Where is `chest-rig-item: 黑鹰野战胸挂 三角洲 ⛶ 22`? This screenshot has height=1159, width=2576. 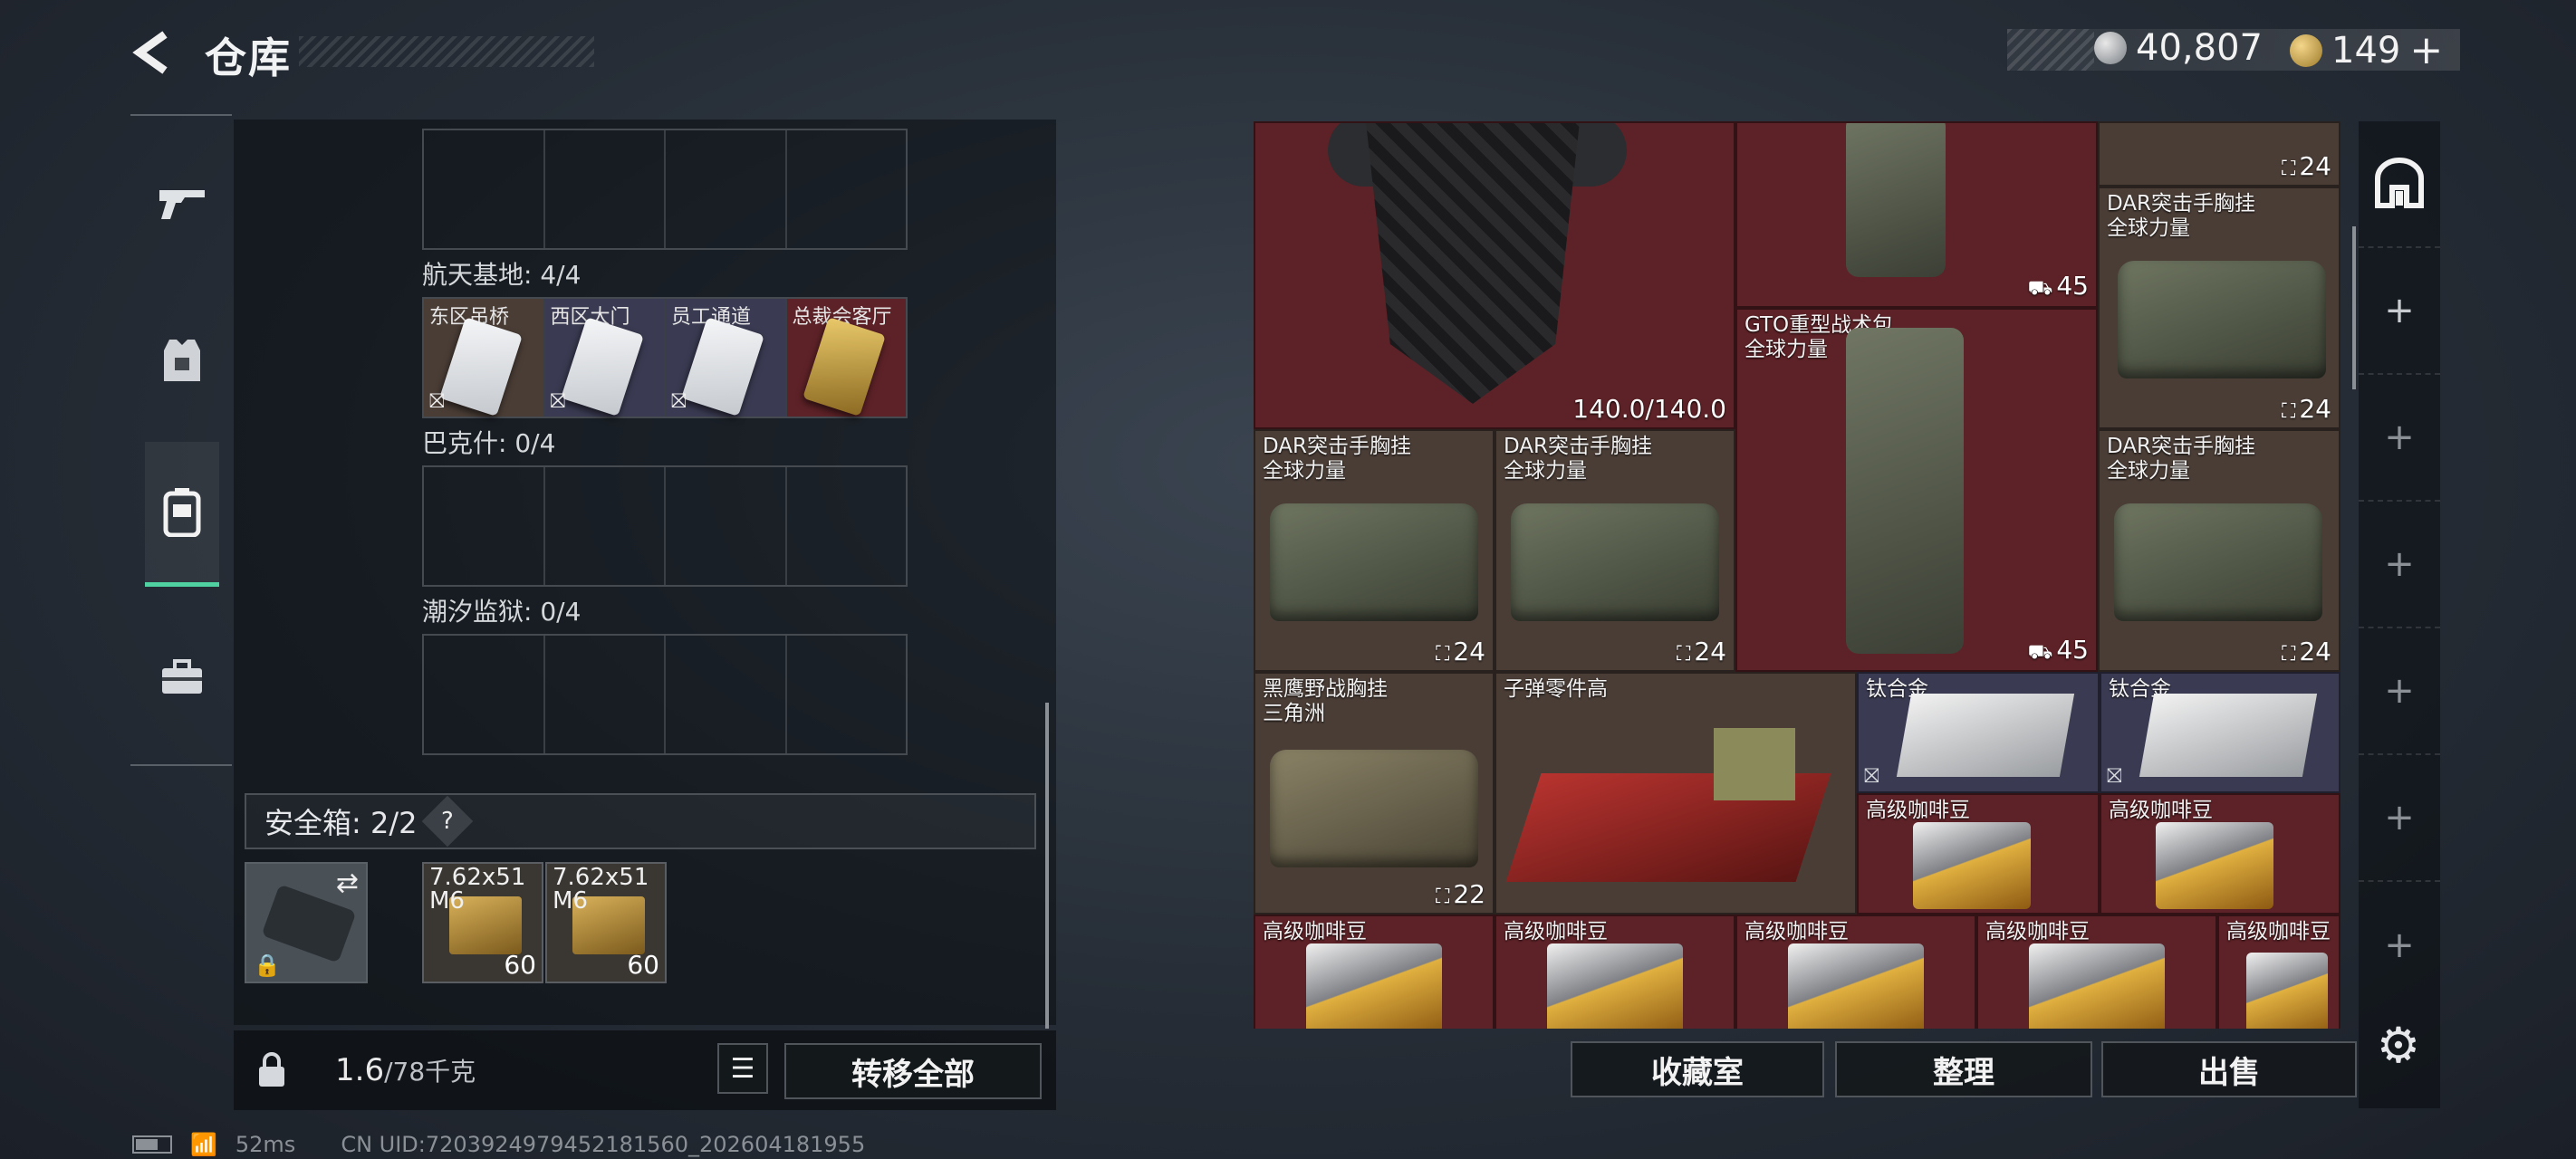
chest-rig-item: 黑鹰野战胸挂 三角洲 ⛶ 22 is located at coordinates (1374, 794).